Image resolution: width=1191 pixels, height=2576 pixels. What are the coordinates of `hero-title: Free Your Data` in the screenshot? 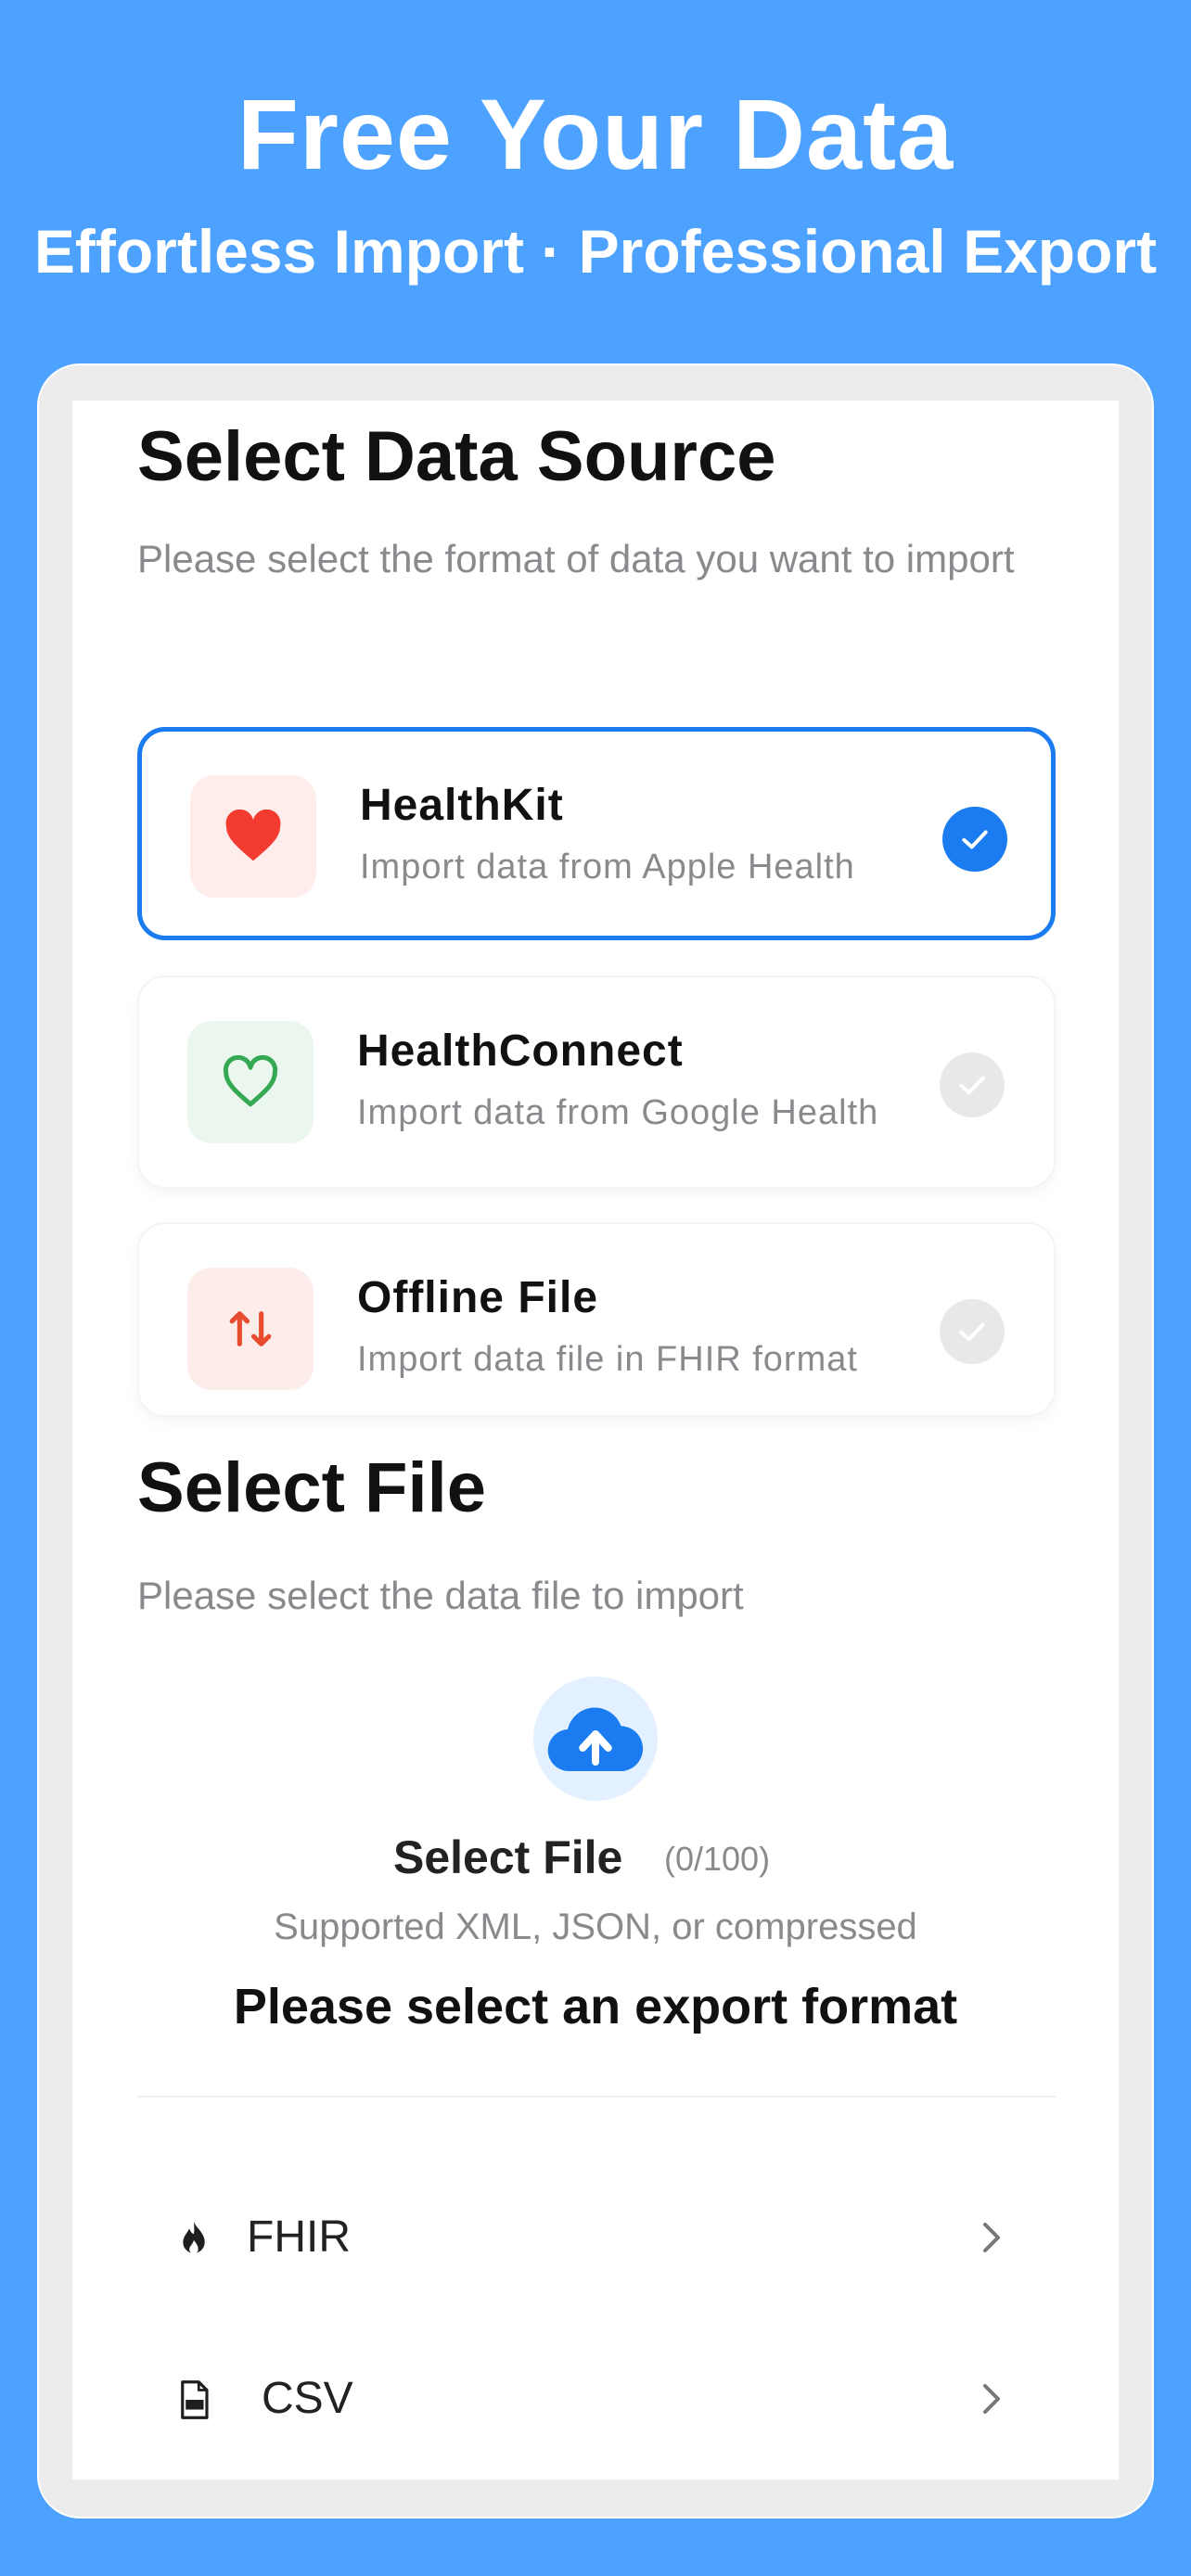 It's located at (595, 134).